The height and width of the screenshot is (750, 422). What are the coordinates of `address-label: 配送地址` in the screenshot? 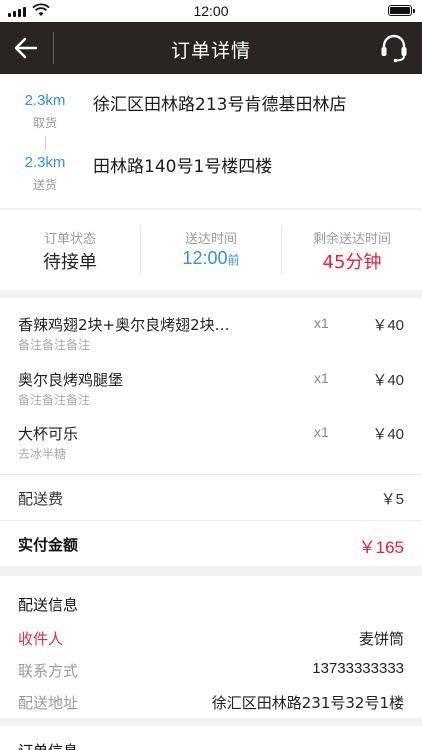 It's located at (48, 703).